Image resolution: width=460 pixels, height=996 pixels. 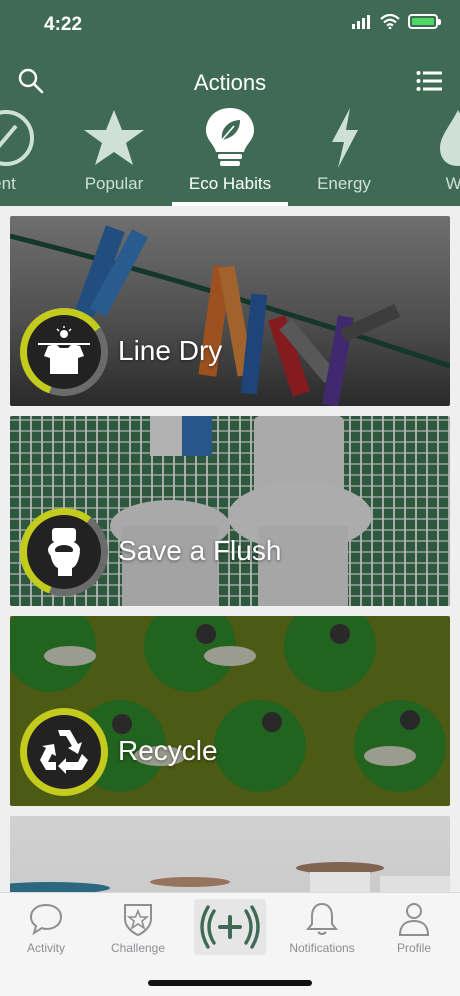 I want to click on tab-activity: Activity, so click(x=46, y=928).